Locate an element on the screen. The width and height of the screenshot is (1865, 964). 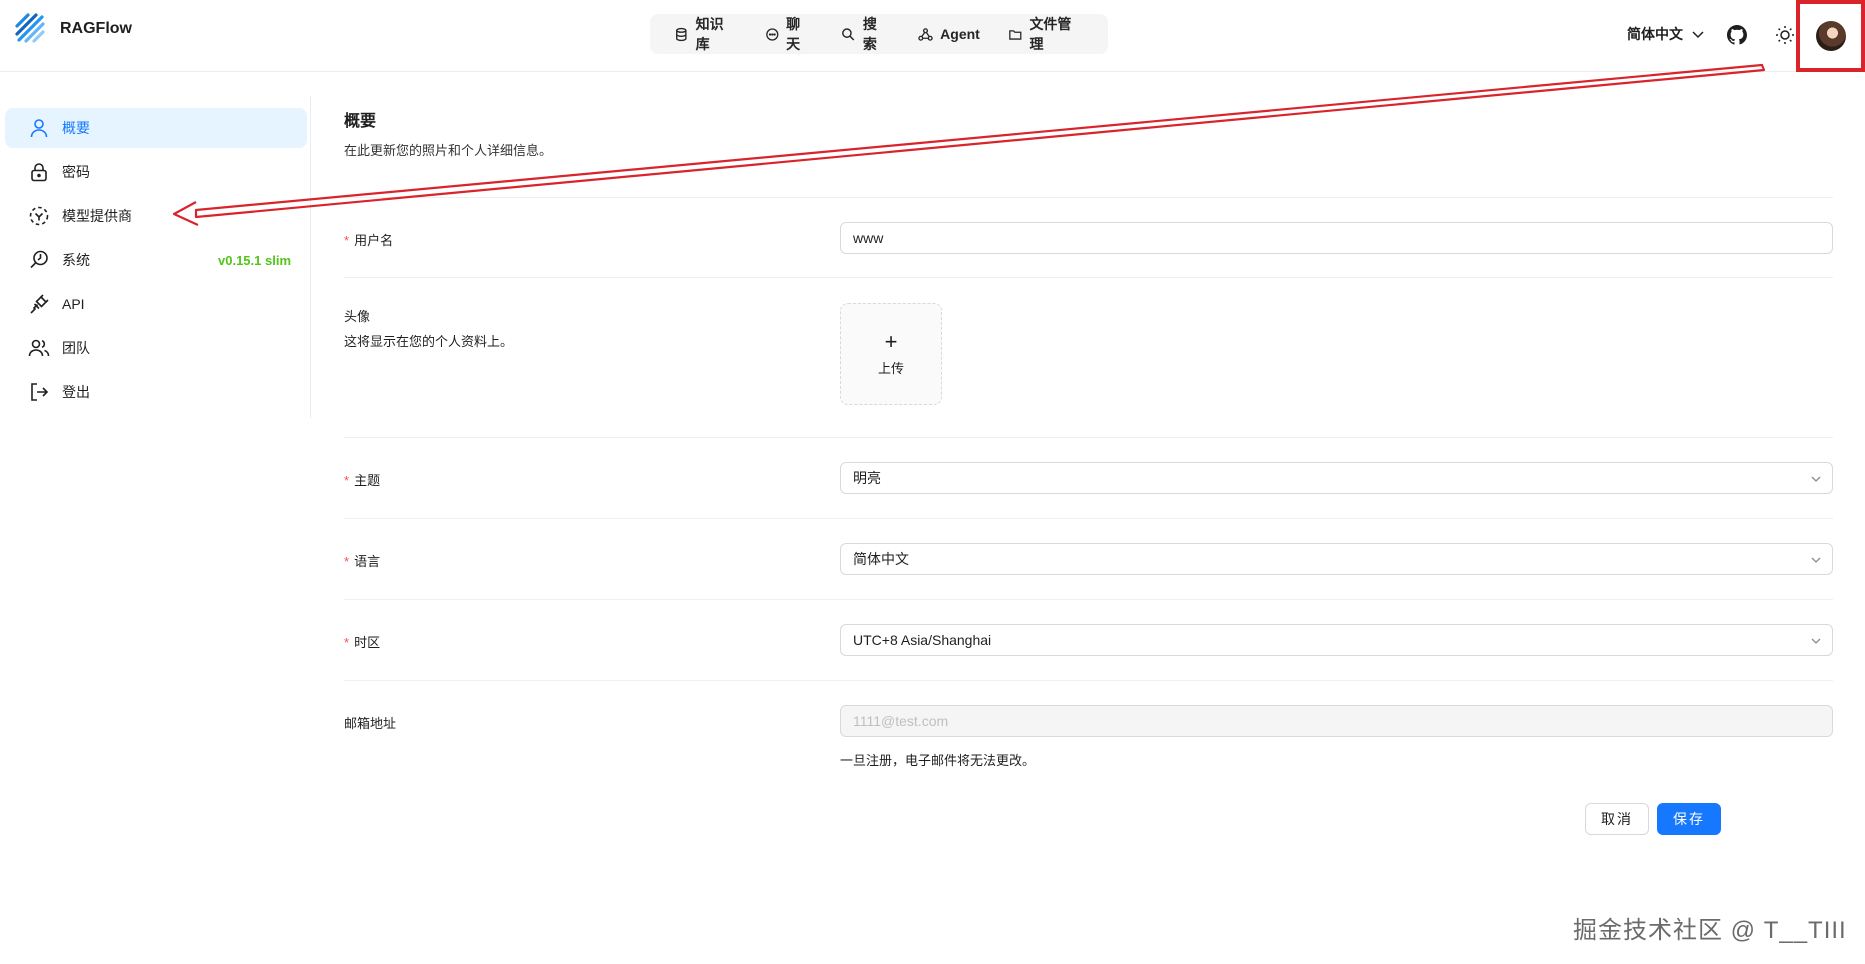
sidebar-item-label: 密码 is located at coordinates (76, 172).